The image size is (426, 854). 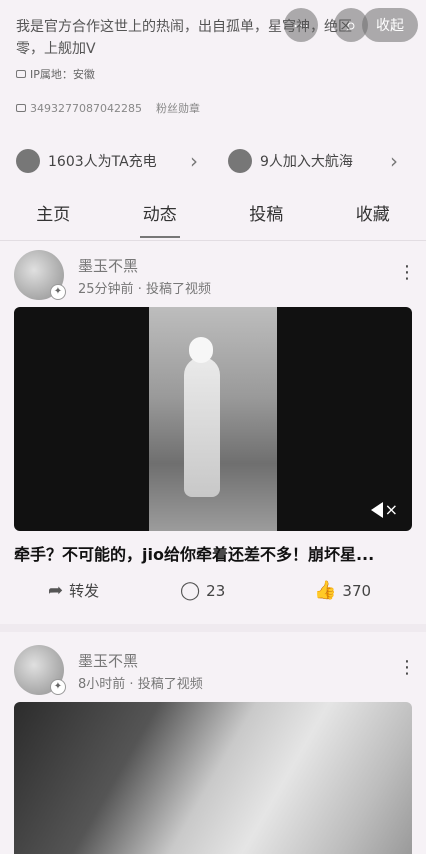 I want to click on fleet-avatar, so click(x=240, y=161).